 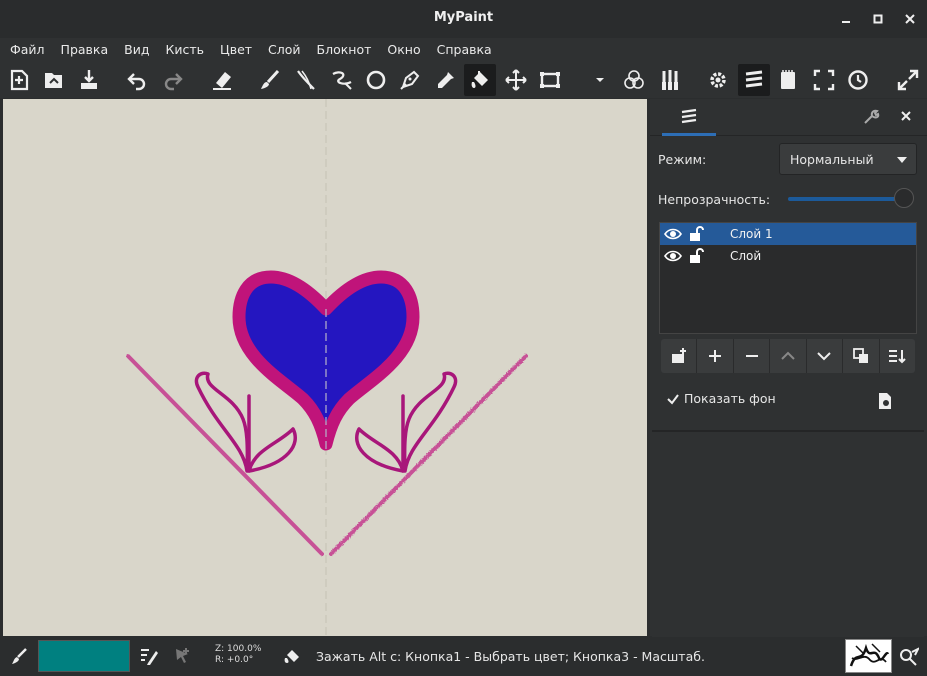 I want to click on brush-icon, so click(x=270, y=80).